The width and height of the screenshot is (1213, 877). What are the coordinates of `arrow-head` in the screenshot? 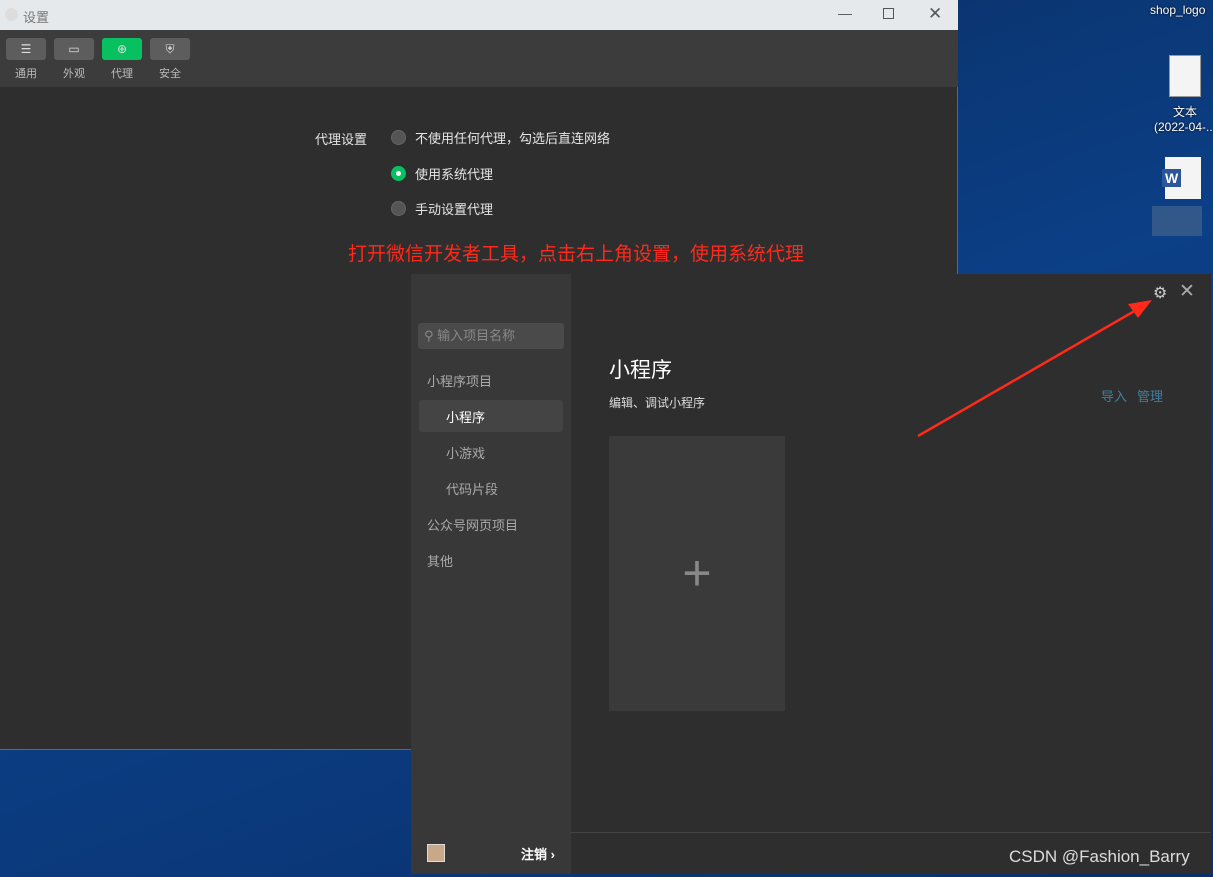 It's located at (1140, 309).